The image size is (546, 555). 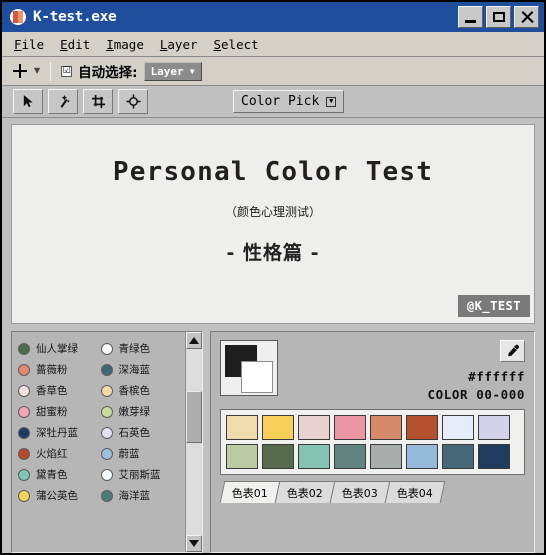 I want to click on menu-item-edit: Edit, so click(x=75, y=44).